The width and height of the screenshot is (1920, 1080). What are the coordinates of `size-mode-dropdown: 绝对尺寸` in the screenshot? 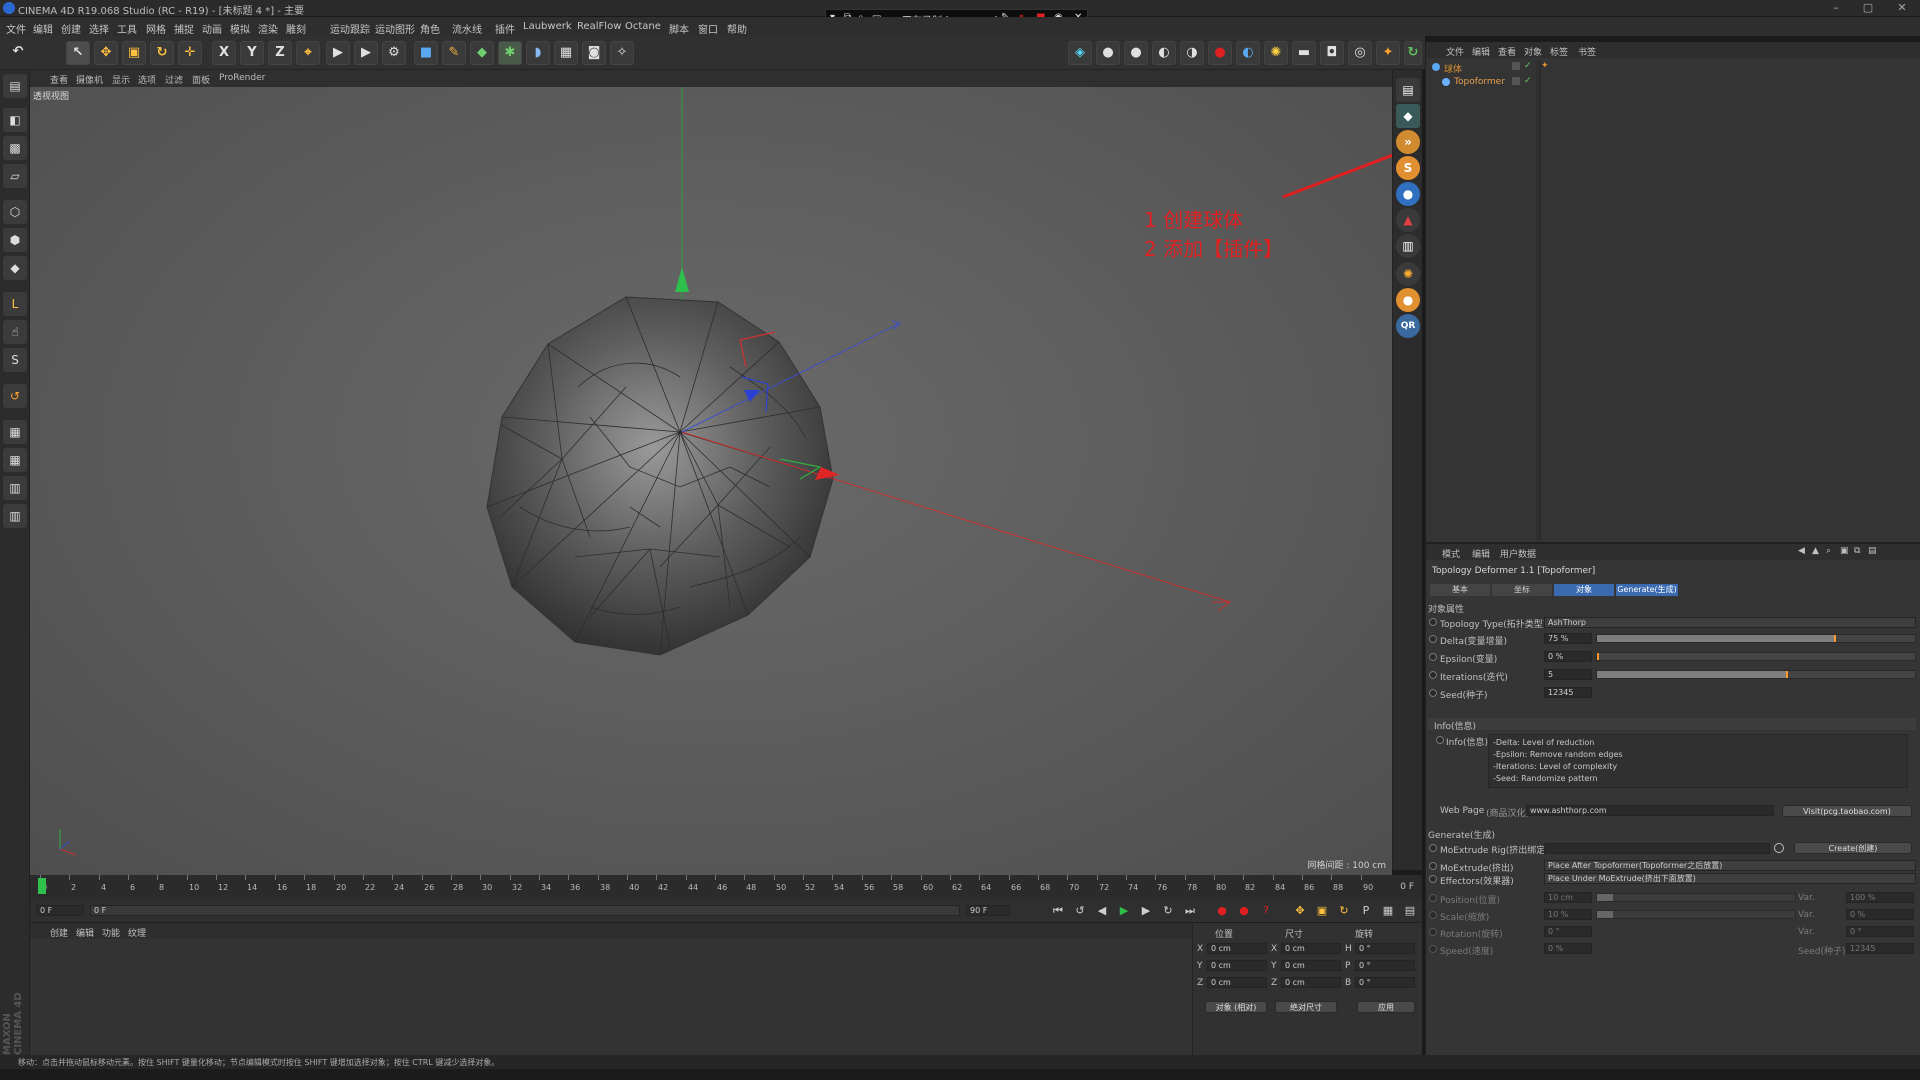 It's located at (1306, 1007).